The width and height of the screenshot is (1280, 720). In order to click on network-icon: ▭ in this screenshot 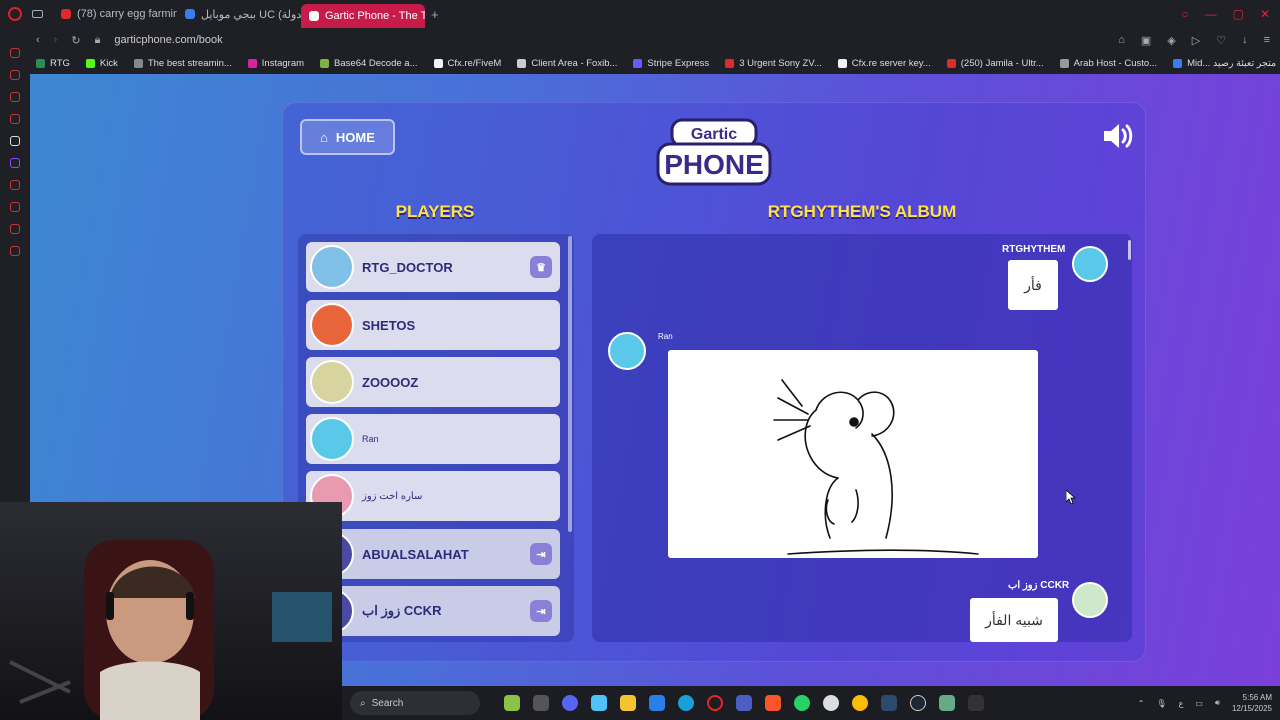, I will do `click(1199, 703)`.